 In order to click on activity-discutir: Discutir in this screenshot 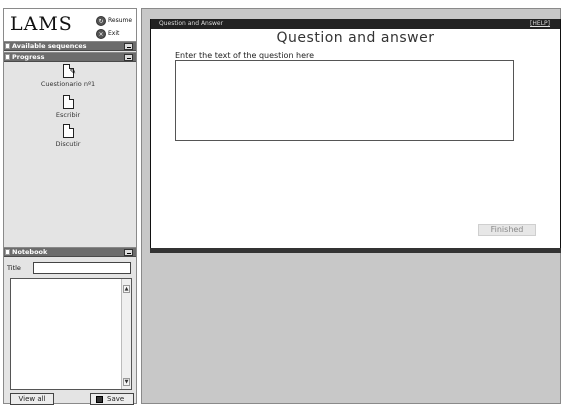, I will do `click(68, 136)`.